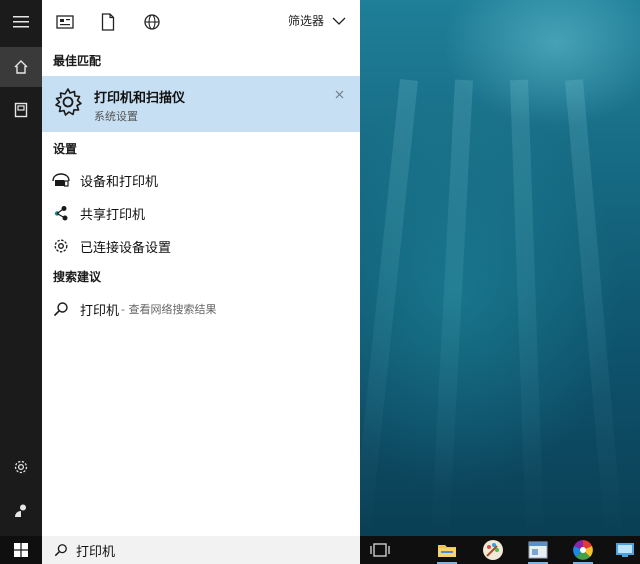 The height and width of the screenshot is (564, 640). I want to click on close-icon, so click(339, 94).